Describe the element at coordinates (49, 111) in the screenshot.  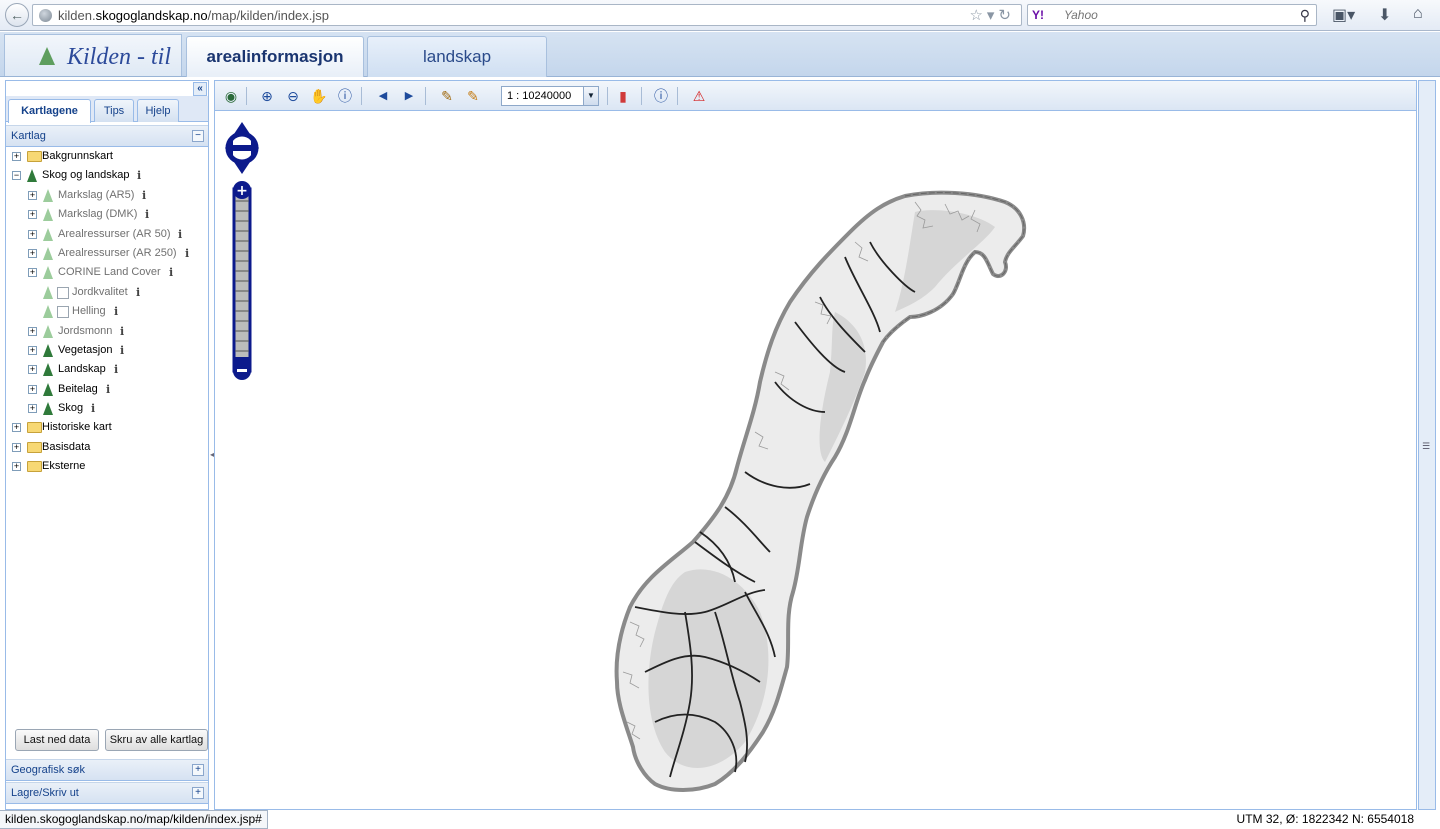
I see `tab-kartlagene: Kartlagene` at that location.